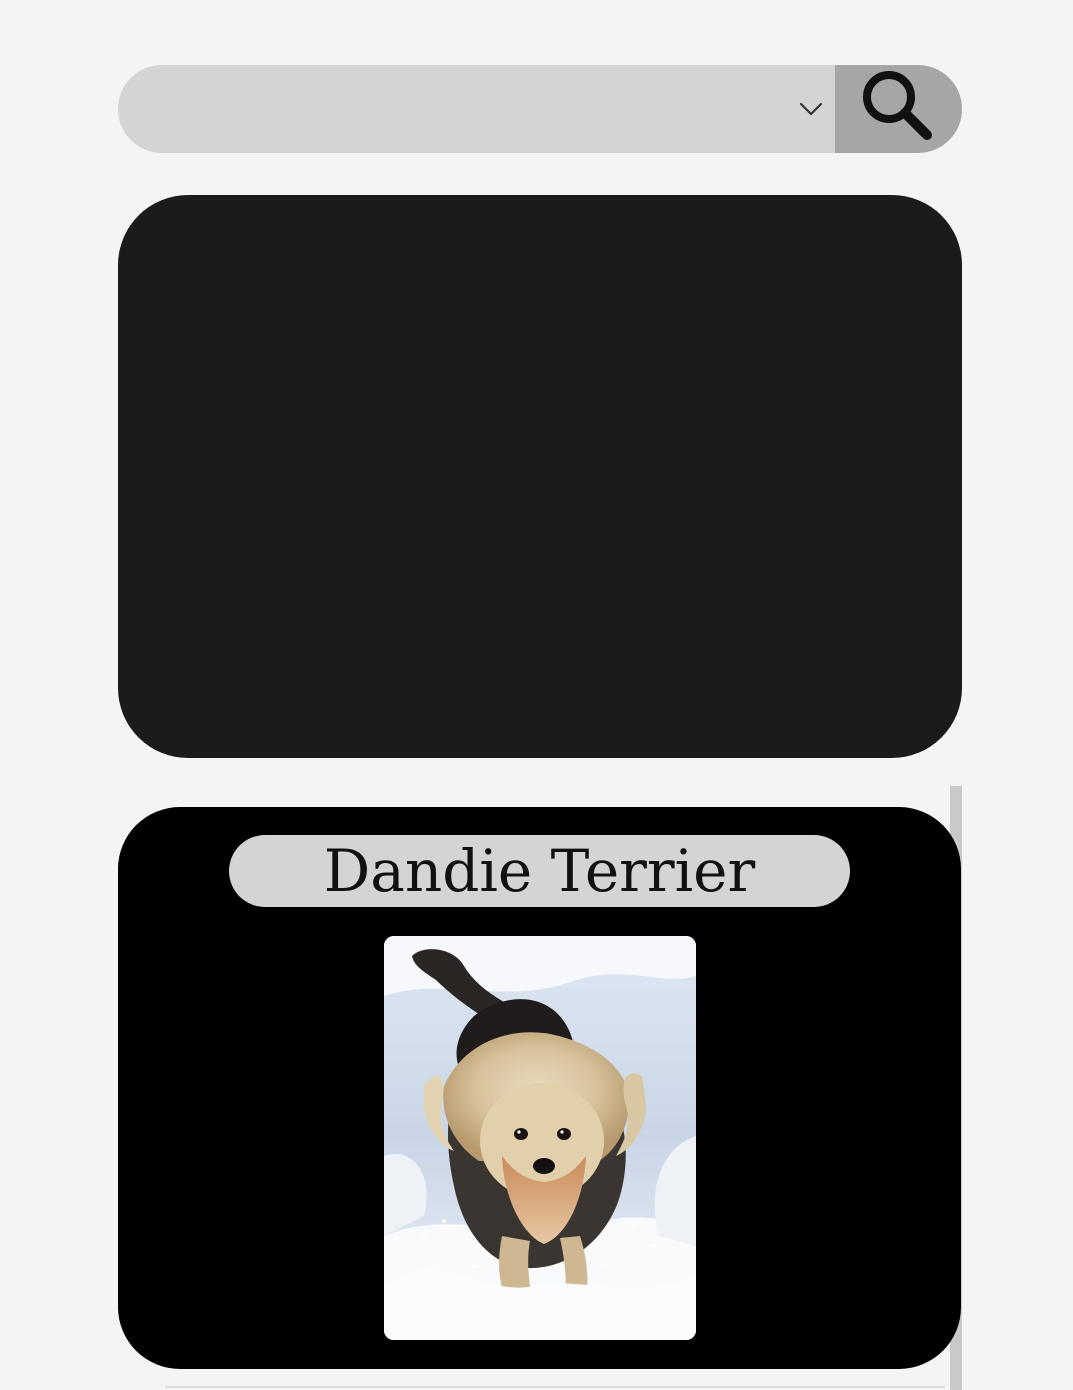  I want to click on chevron-down-icon, so click(811, 109).